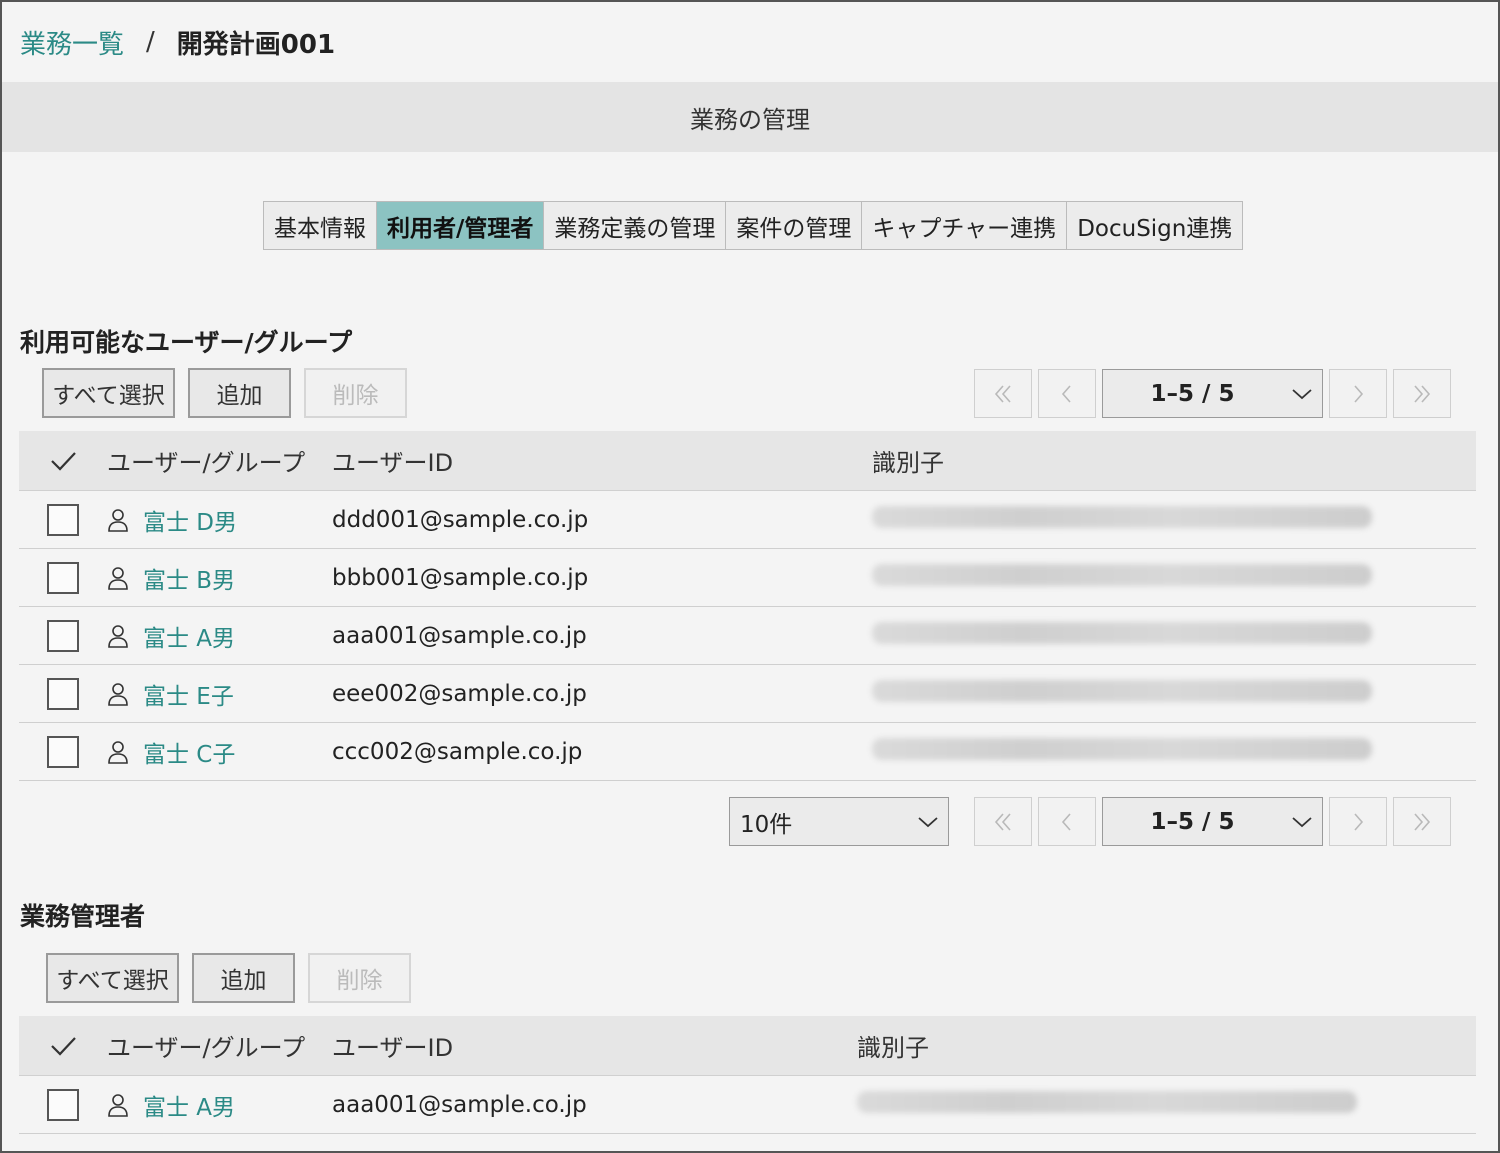 Image resolution: width=1500 pixels, height=1153 pixels. I want to click on top-page-range: 1–5 / 5, so click(1192, 393).